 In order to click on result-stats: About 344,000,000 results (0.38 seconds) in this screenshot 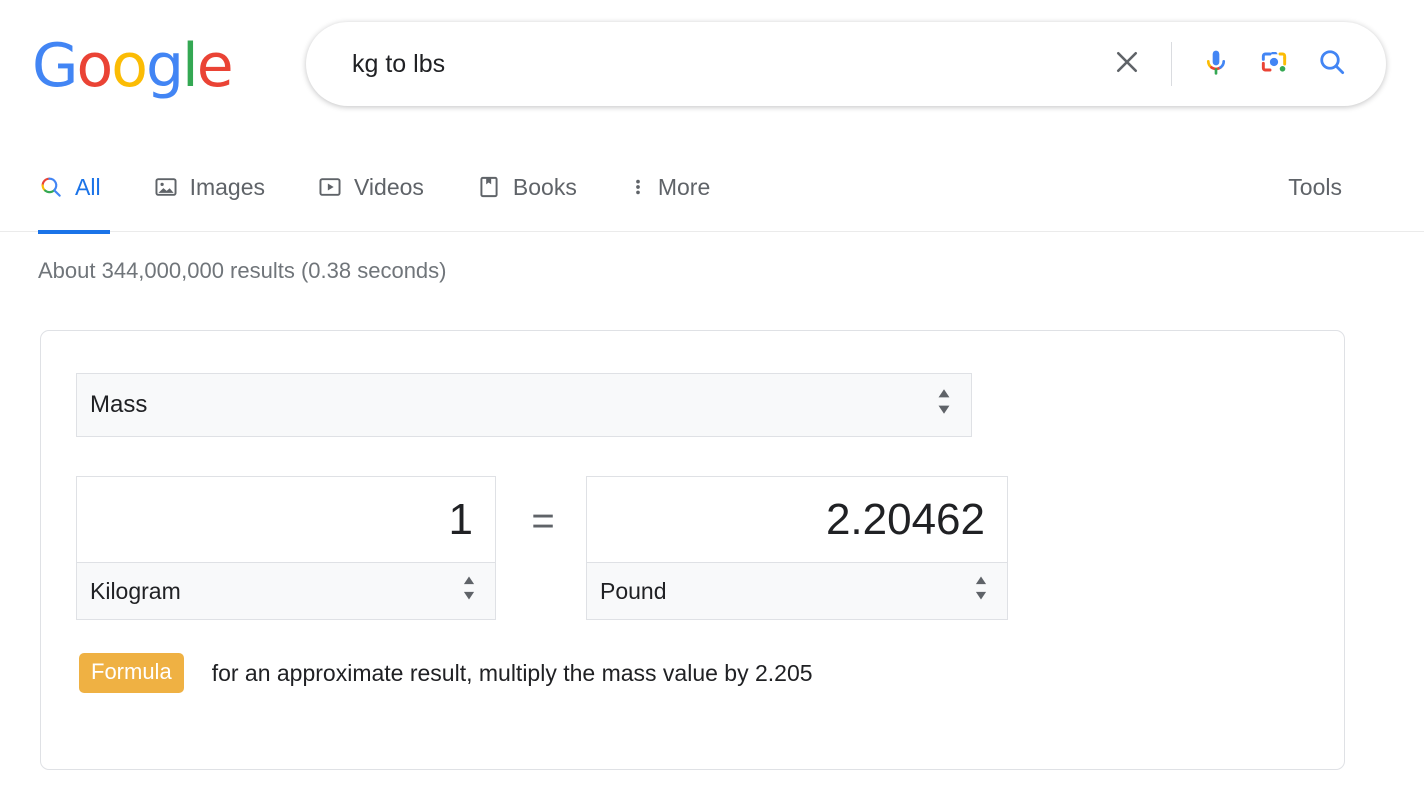, I will do `click(242, 270)`.